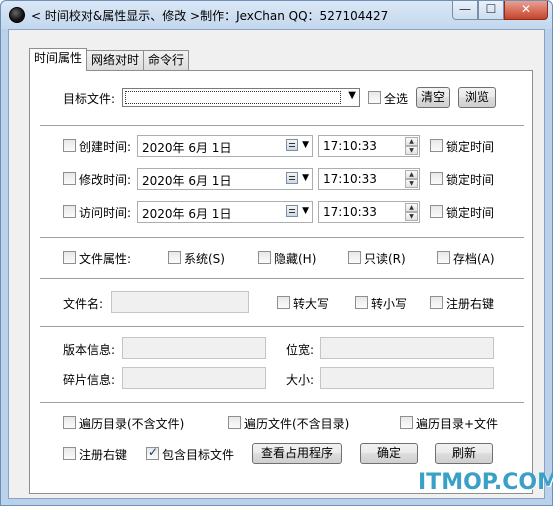 This screenshot has height=506, width=553. I want to click on traverse-dirs-checkbox, so click(69, 422).